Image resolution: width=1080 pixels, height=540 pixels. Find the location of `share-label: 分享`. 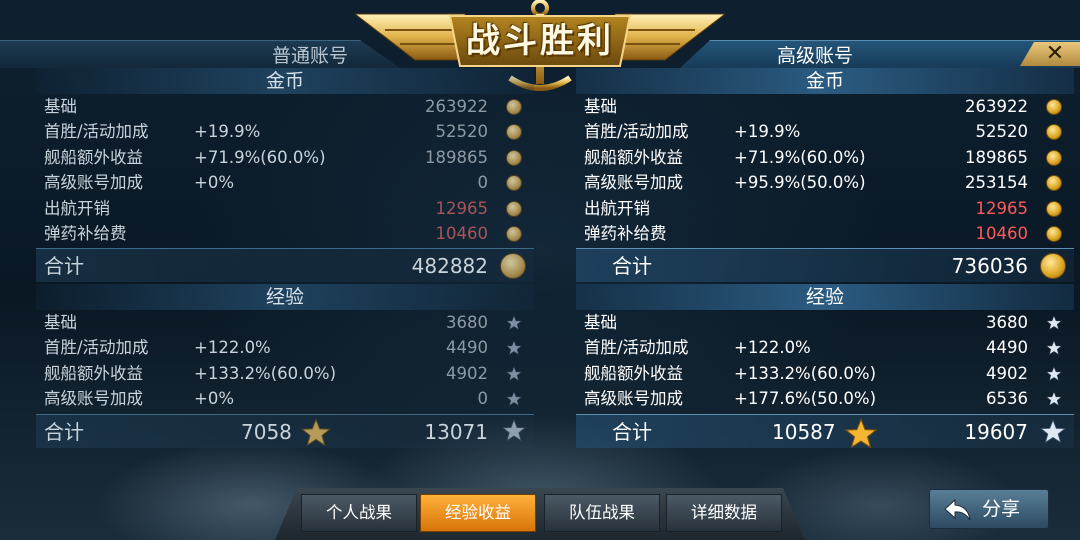

share-label: 分享 is located at coordinates (1001, 509).